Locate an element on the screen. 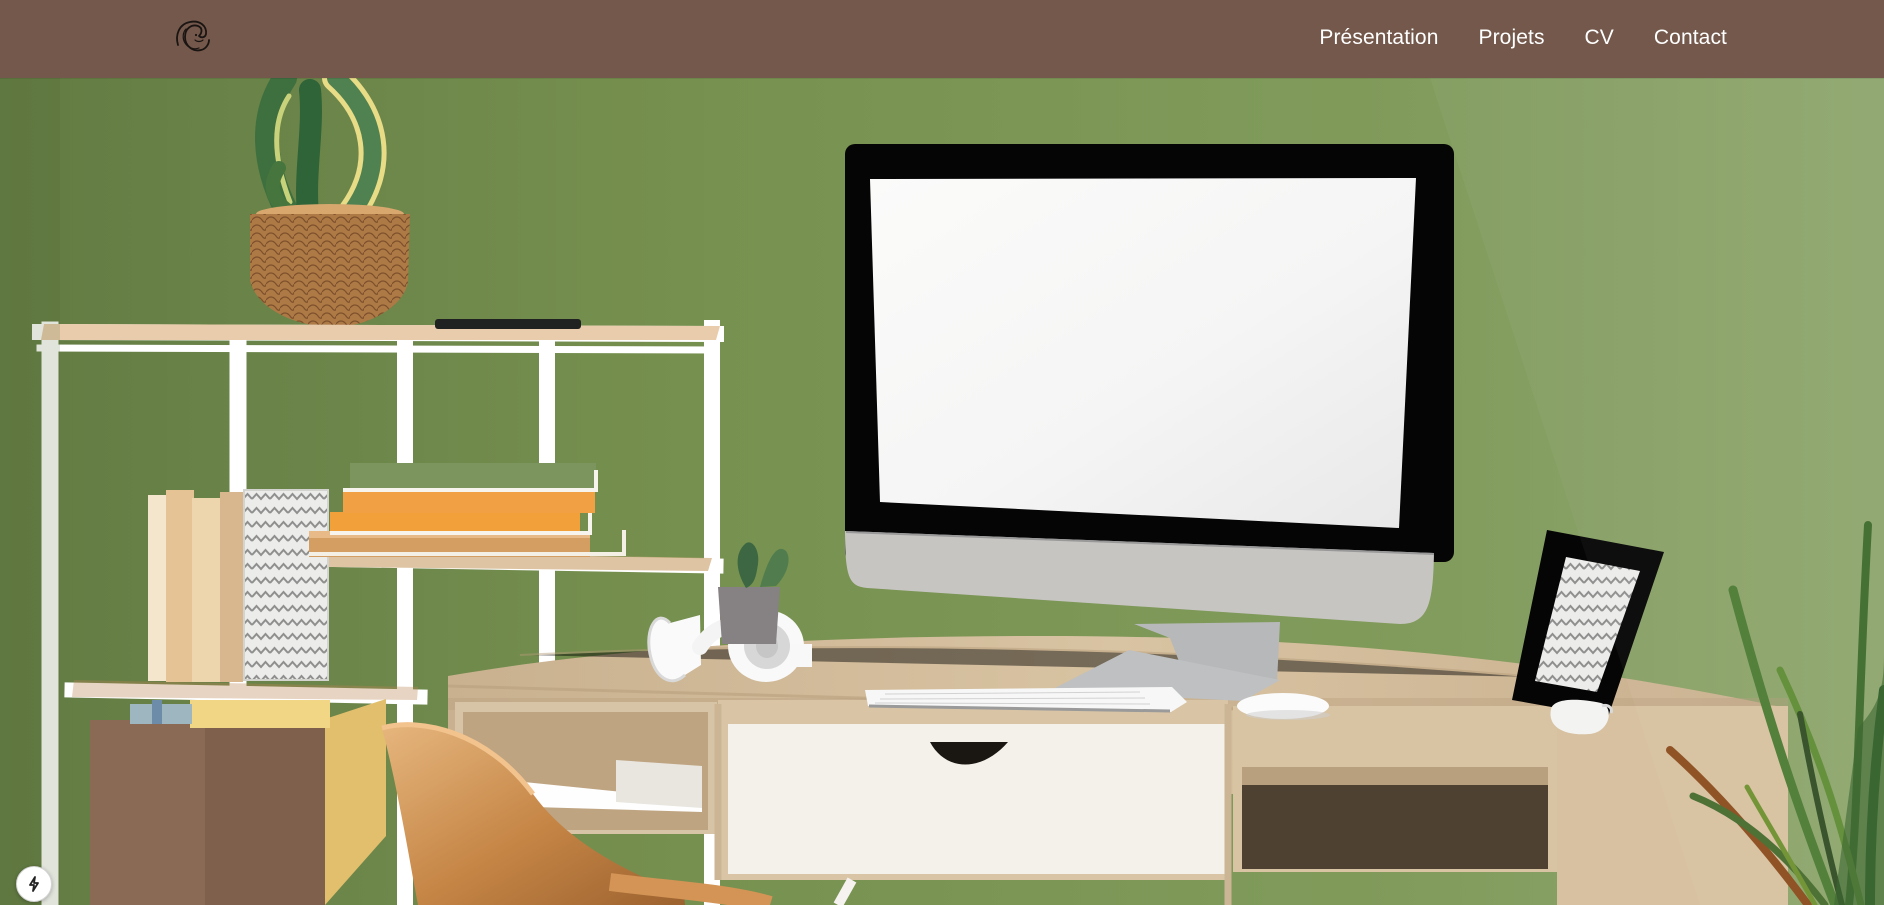 This screenshot has height=905, width=1884. nav-link-projects: Projets is located at coordinates (1511, 38).